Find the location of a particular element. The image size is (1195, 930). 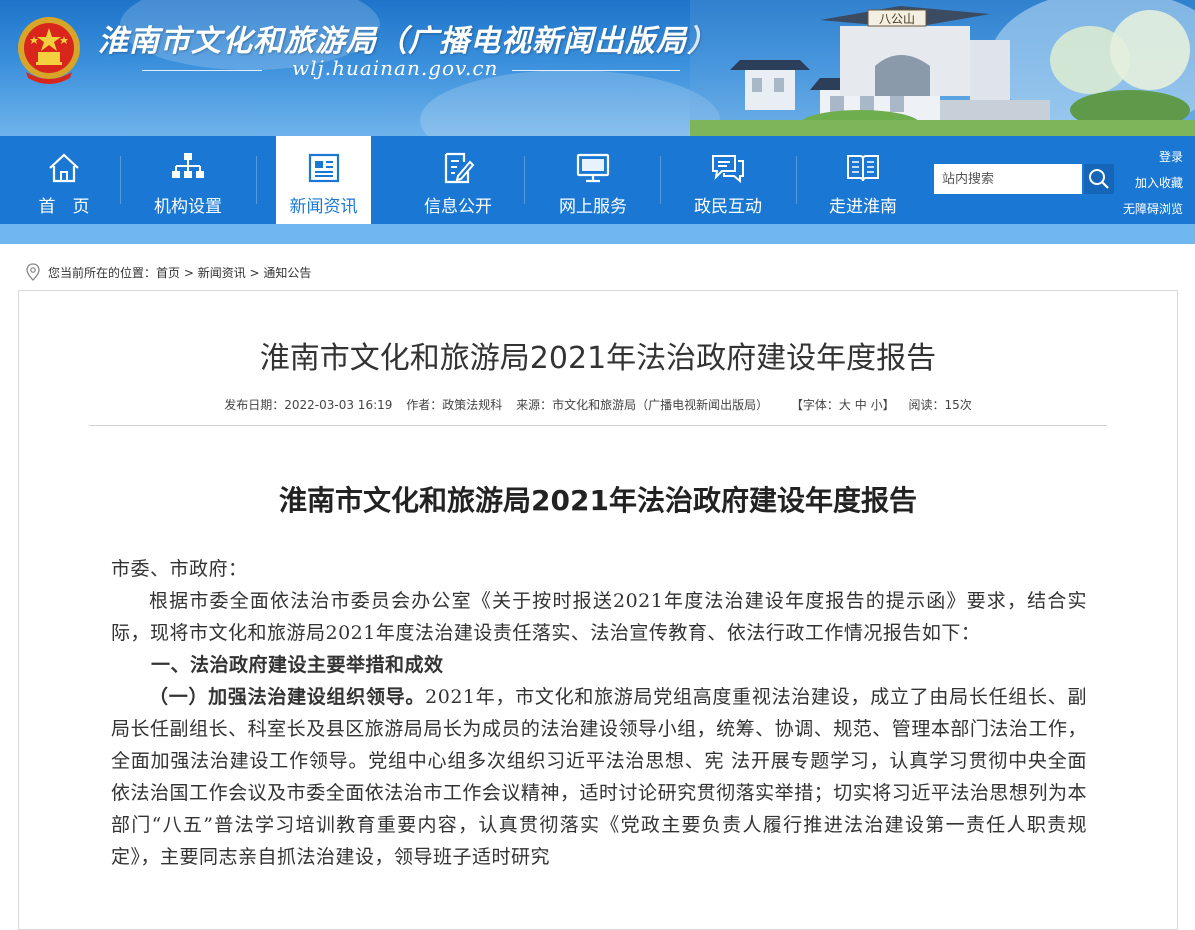

nav-item-label: 政民互动 is located at coordinates (728, 207).